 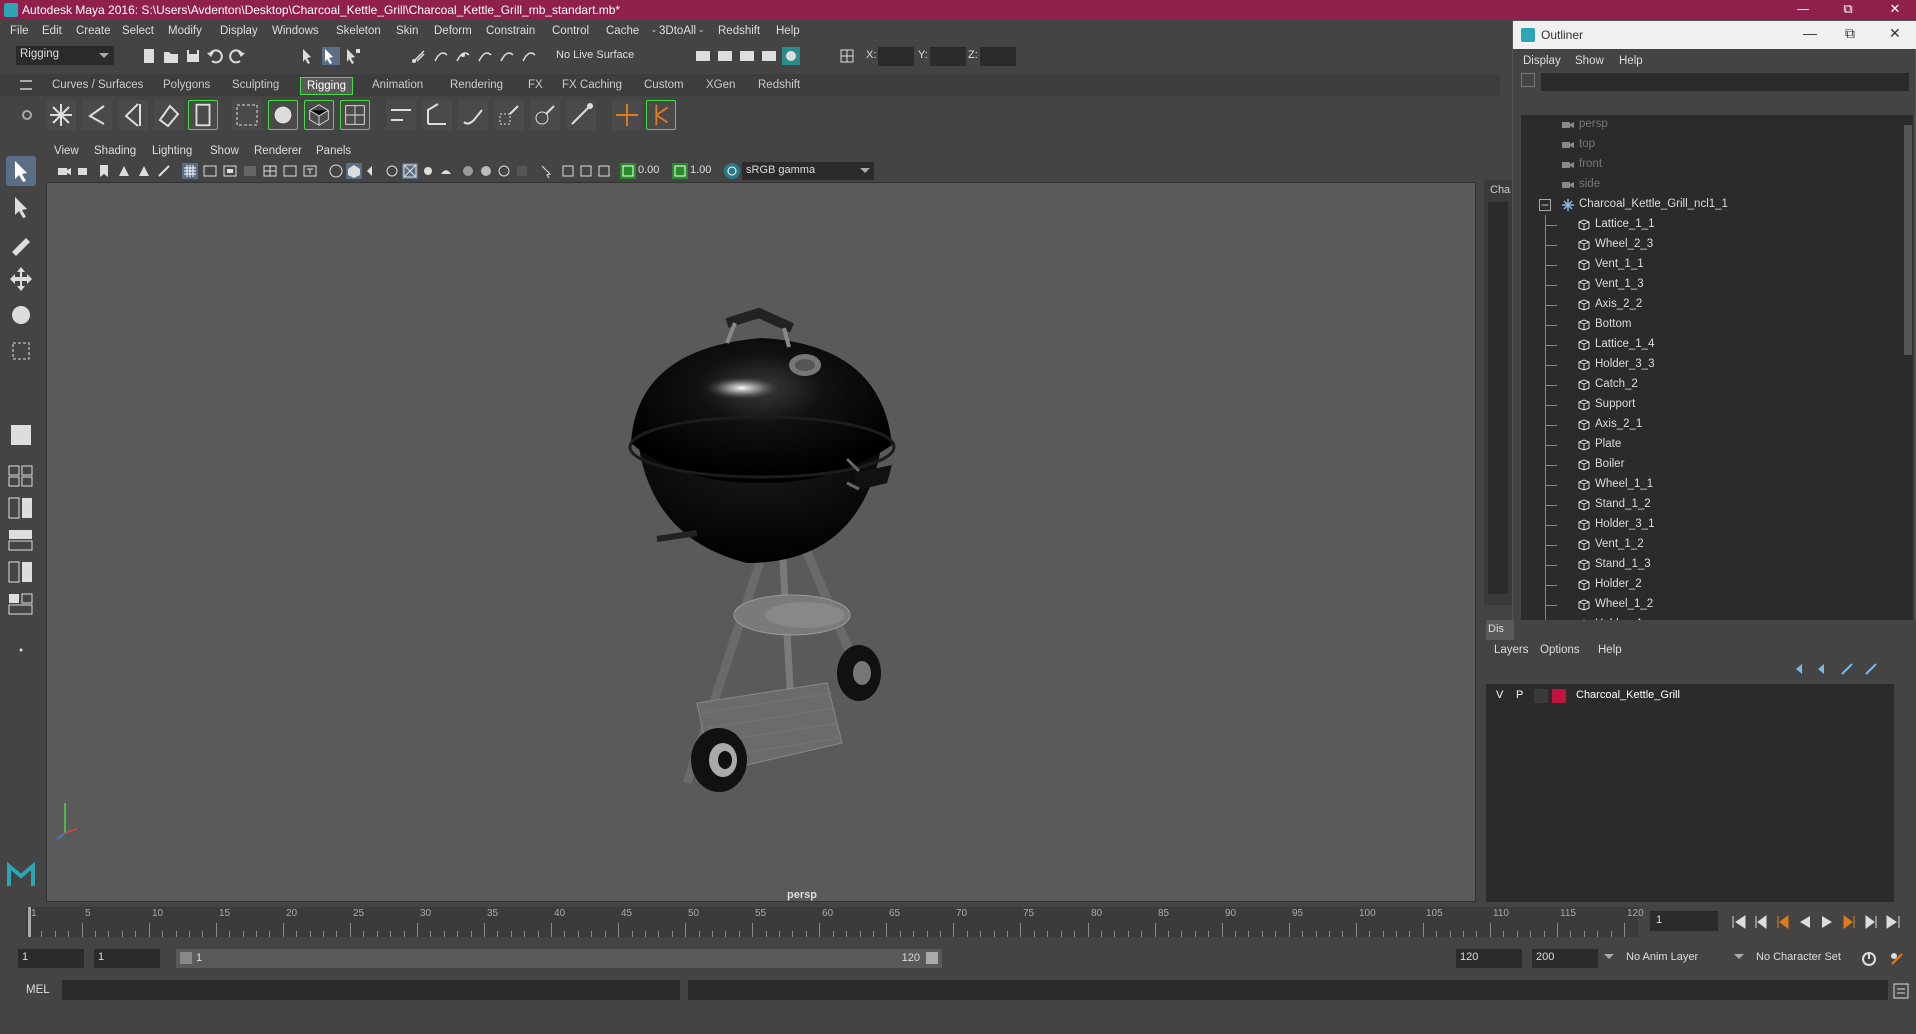 I want to click on menu-select: Select, so click(x=138, y=31).